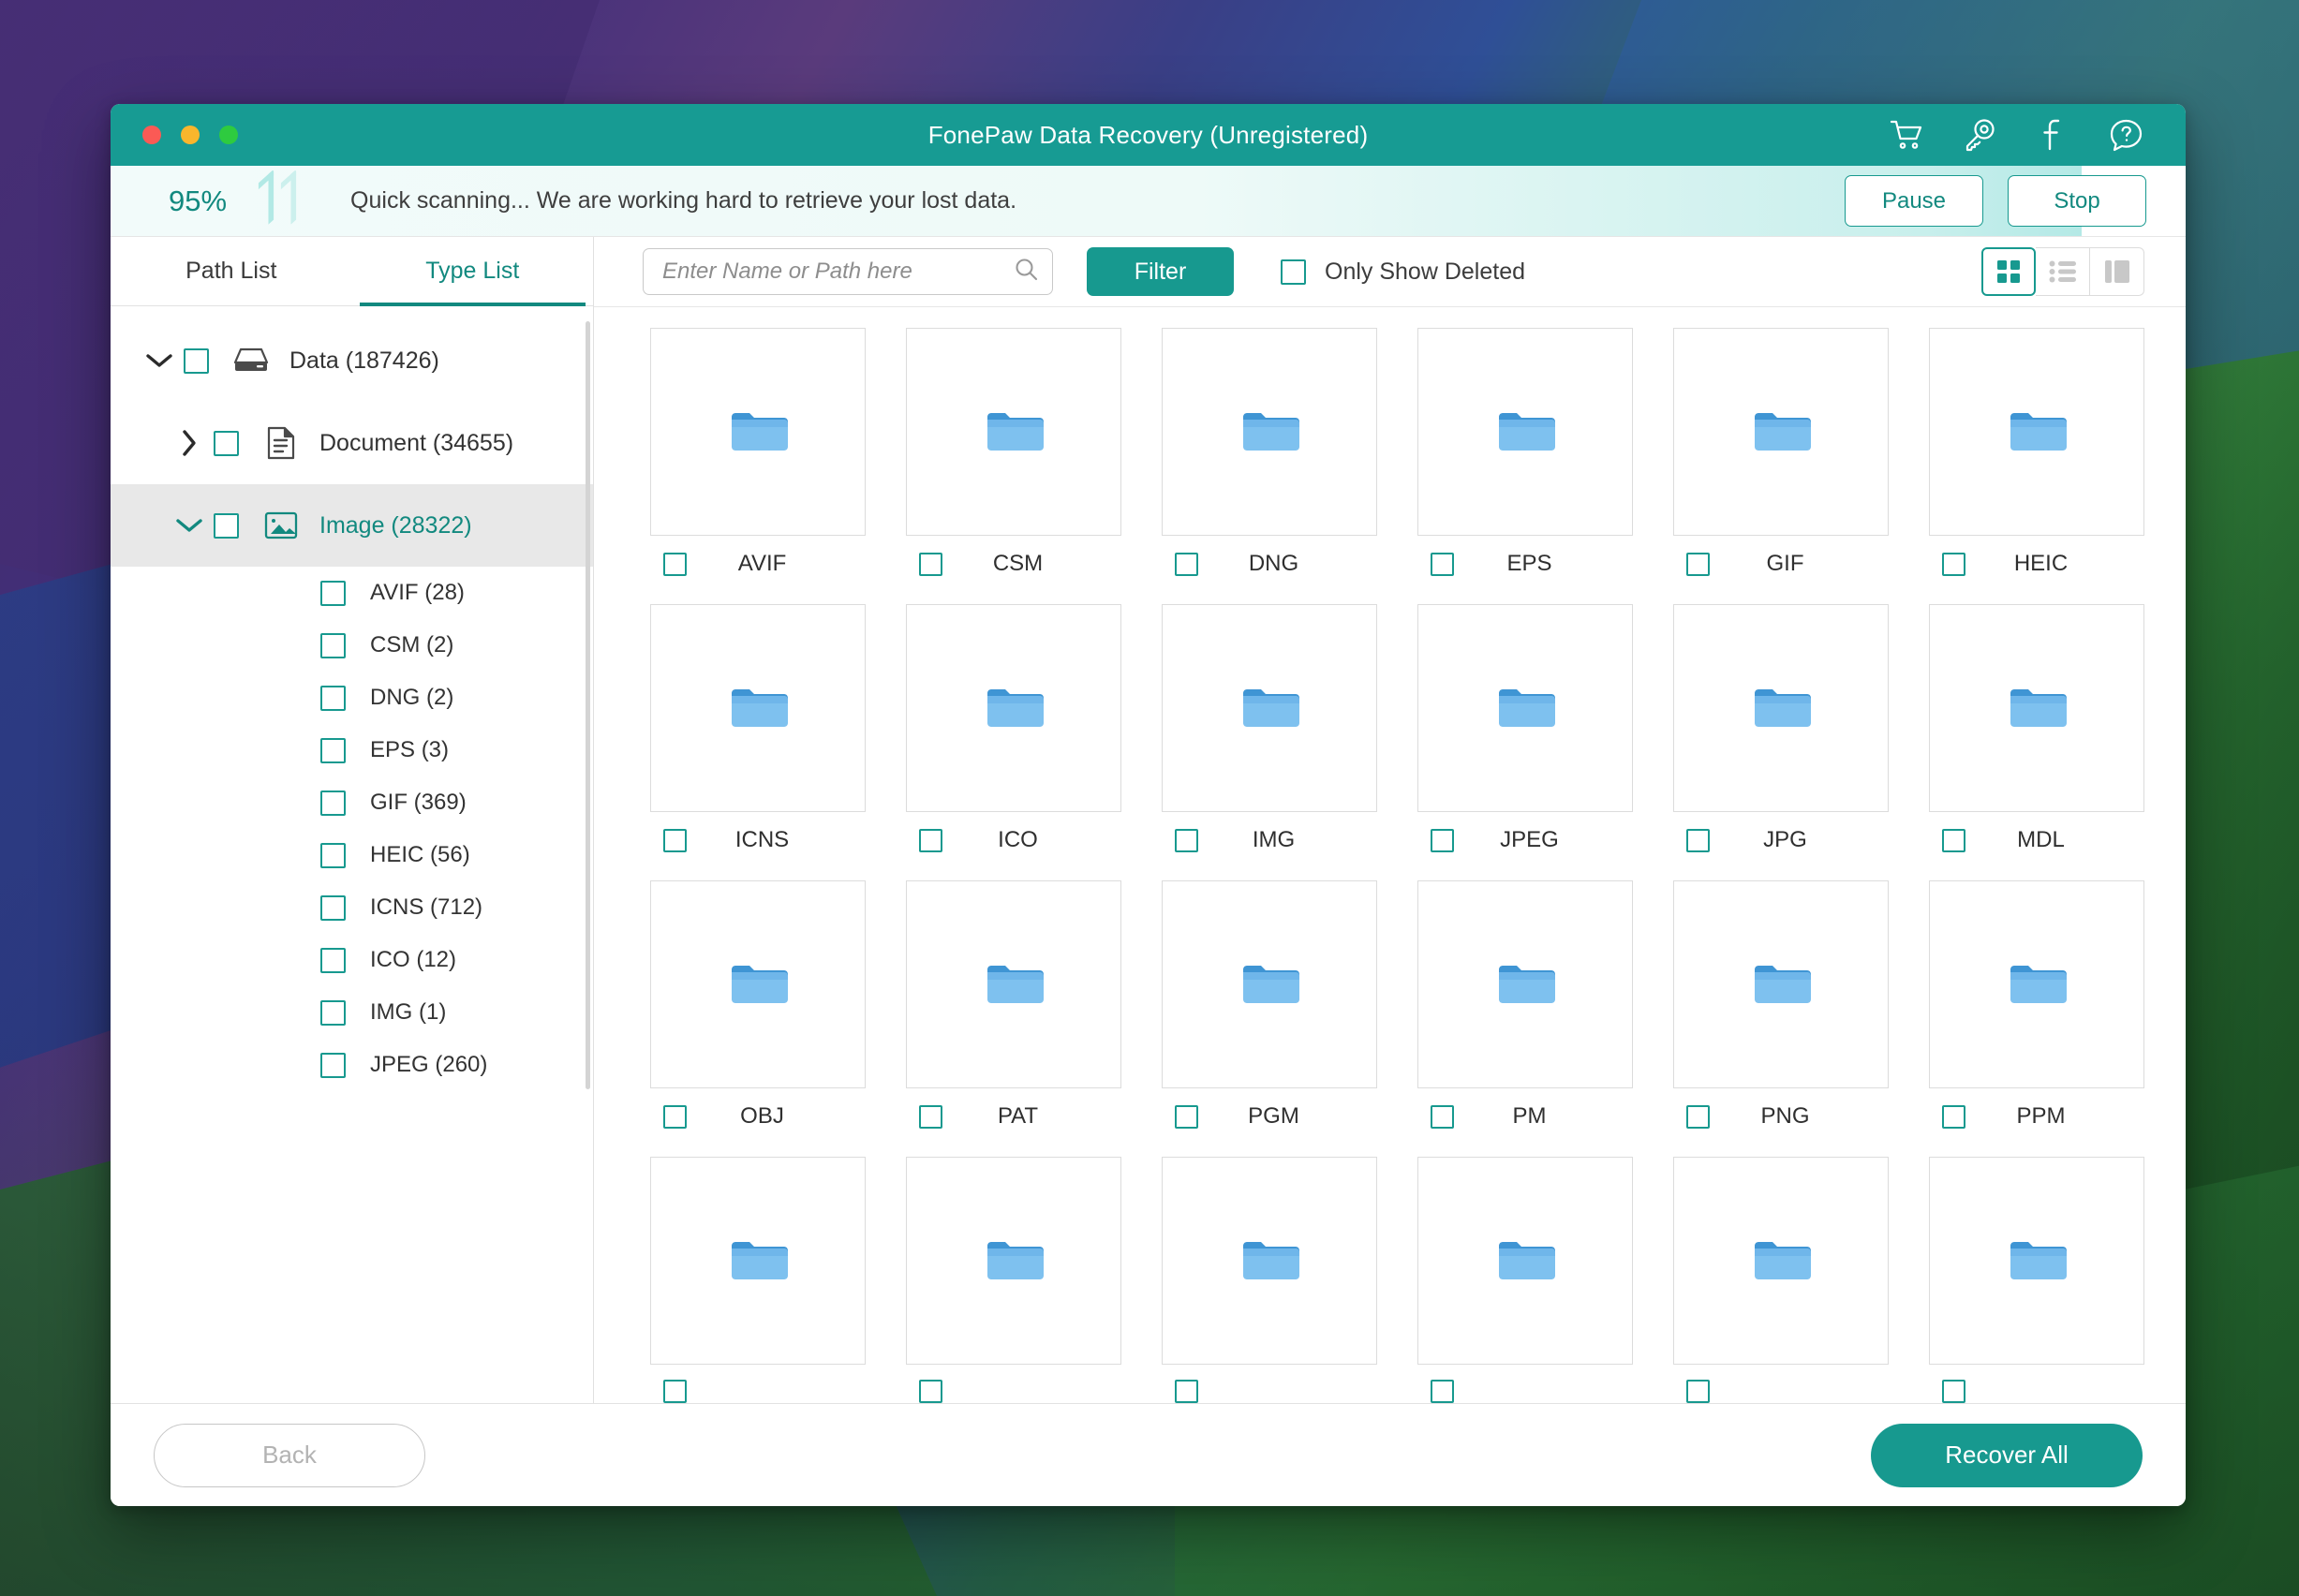 The image size is (2299, 1596). I want to click on grid-tile: PAT, so click(1013, 1005).